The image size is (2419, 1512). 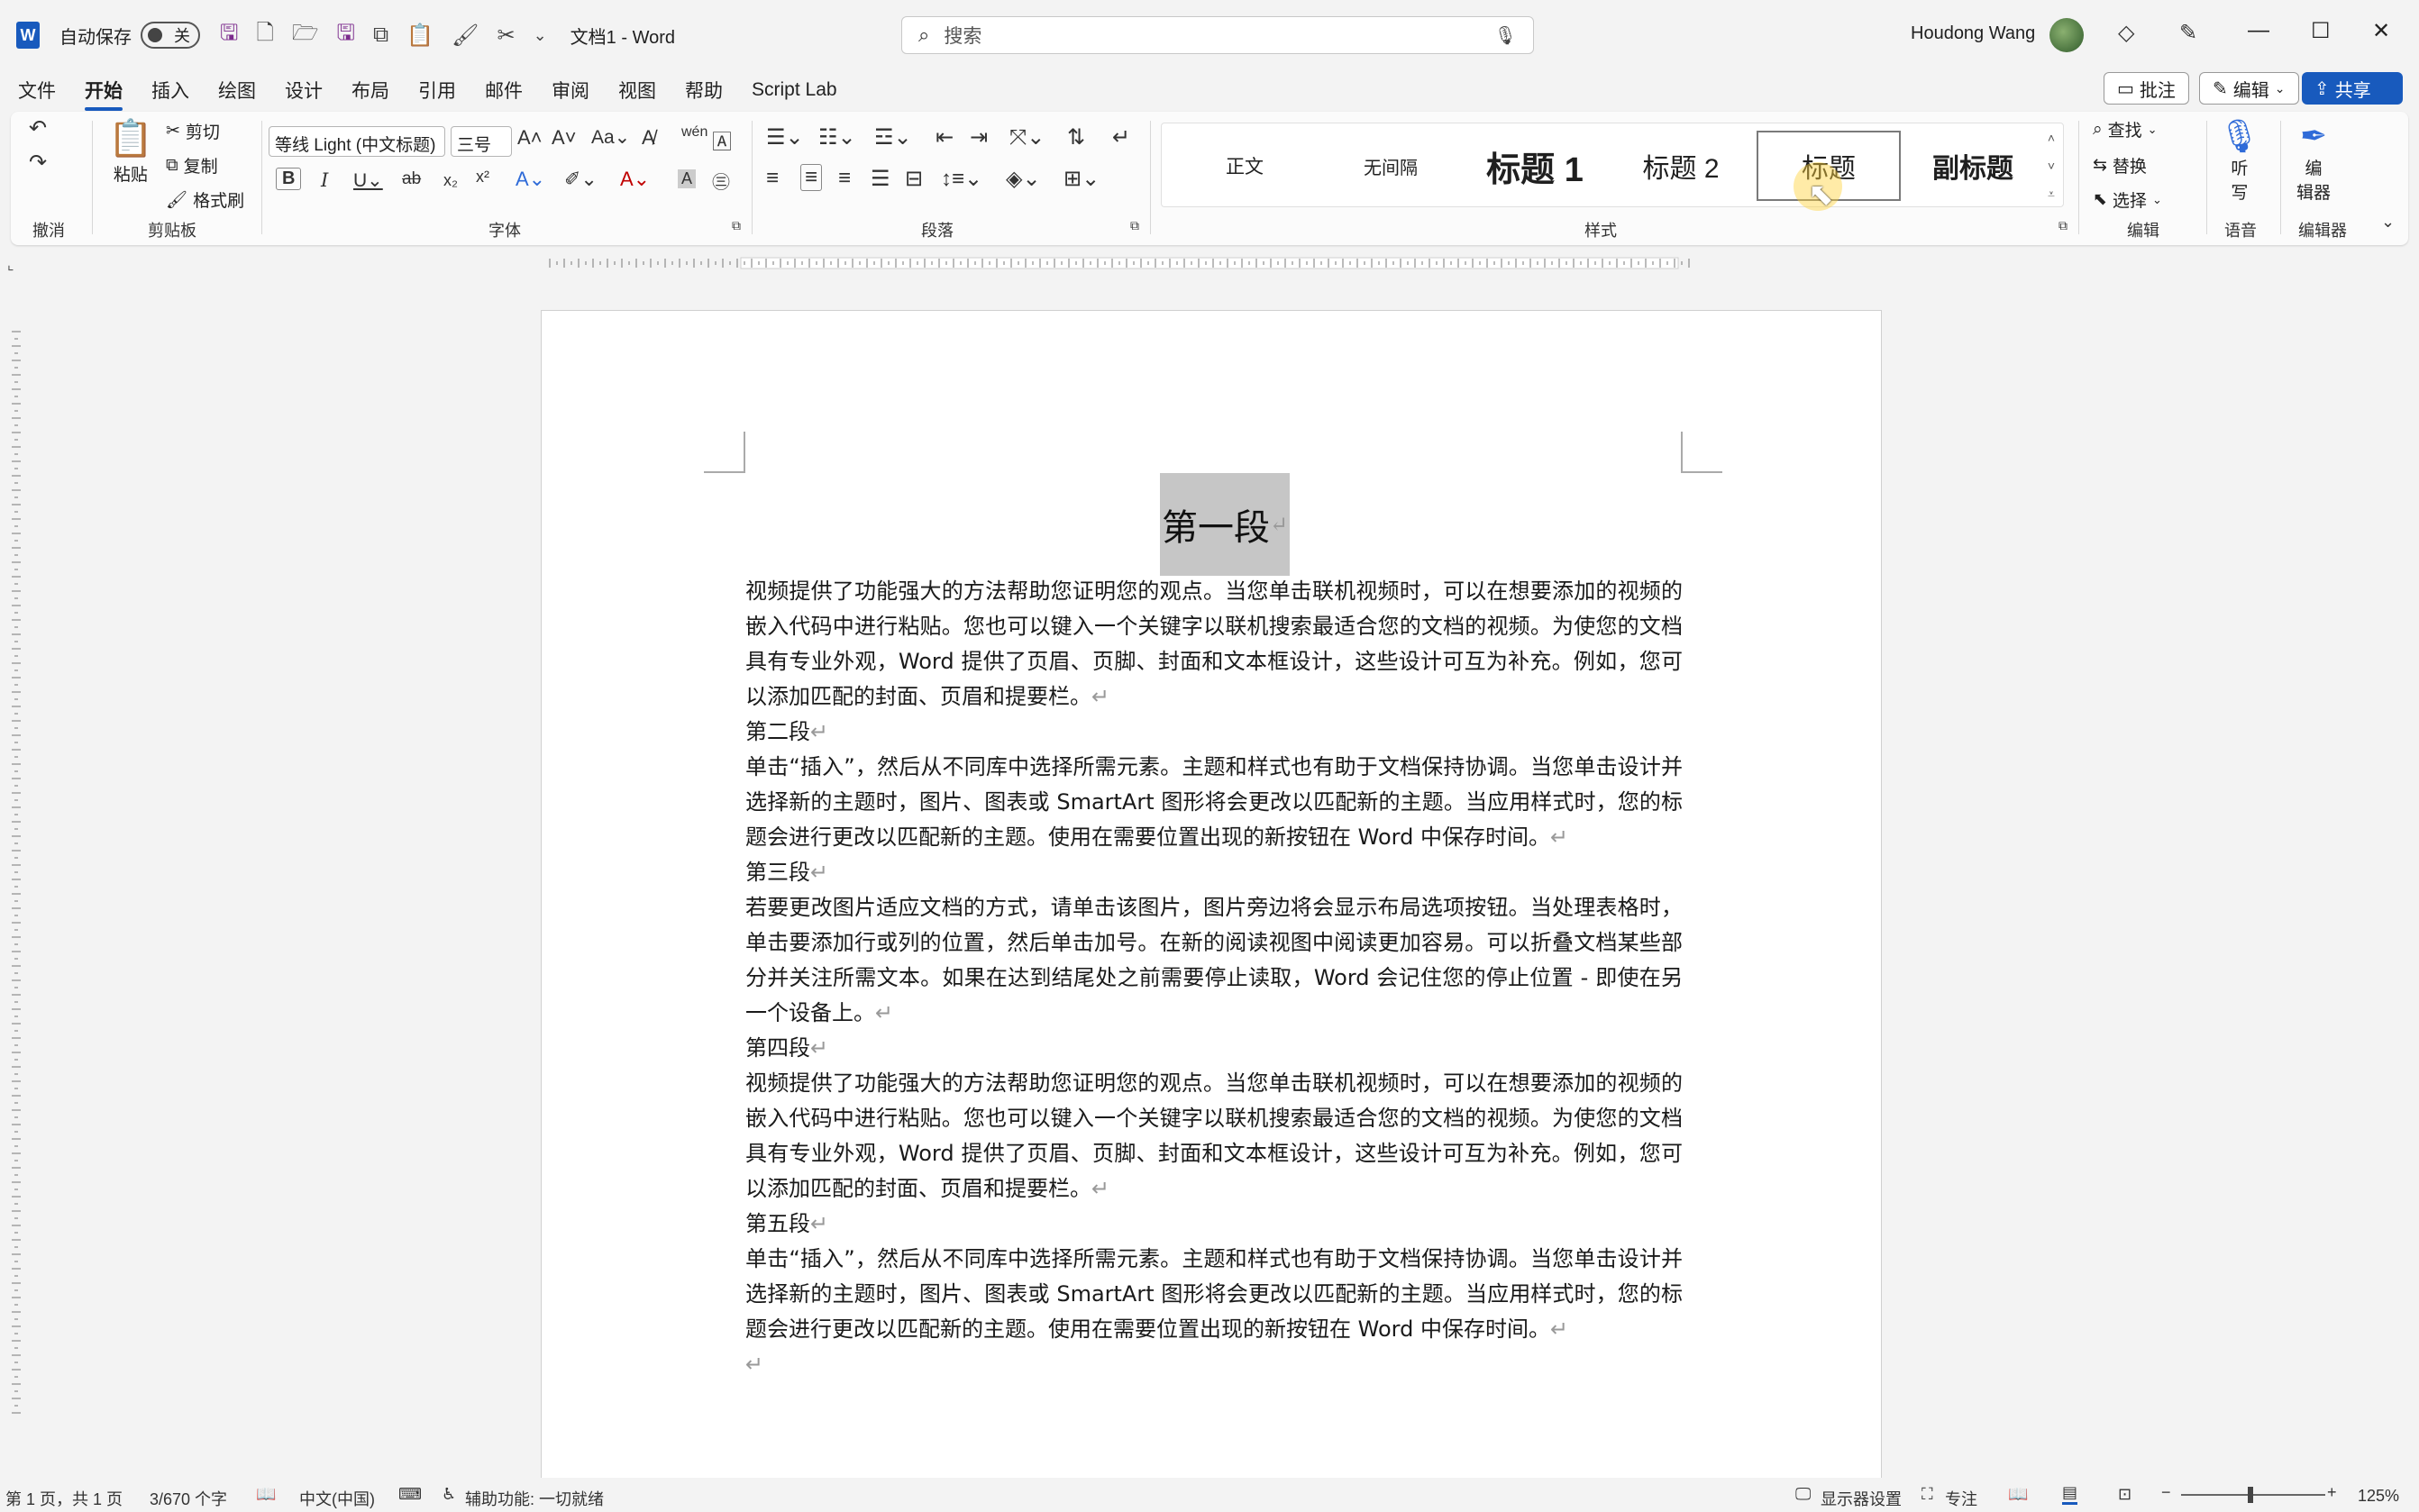 I want to click on chevron-up-icon: ˄, so click(x=2052, y=138).